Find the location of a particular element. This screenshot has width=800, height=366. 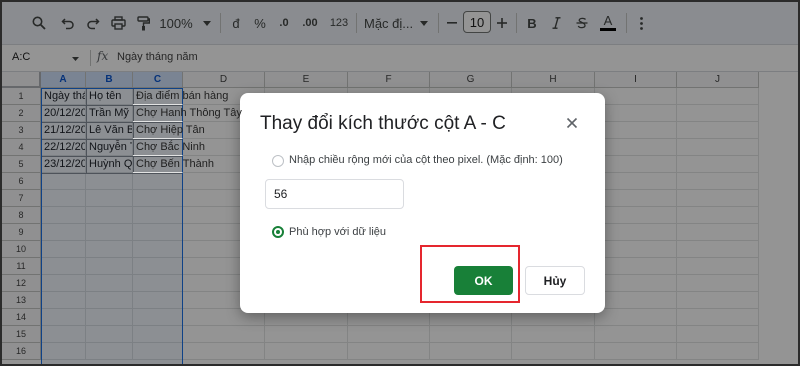

dialog-title: Thay đổi kích thước cột A - C is located at coordinates (383, 123).